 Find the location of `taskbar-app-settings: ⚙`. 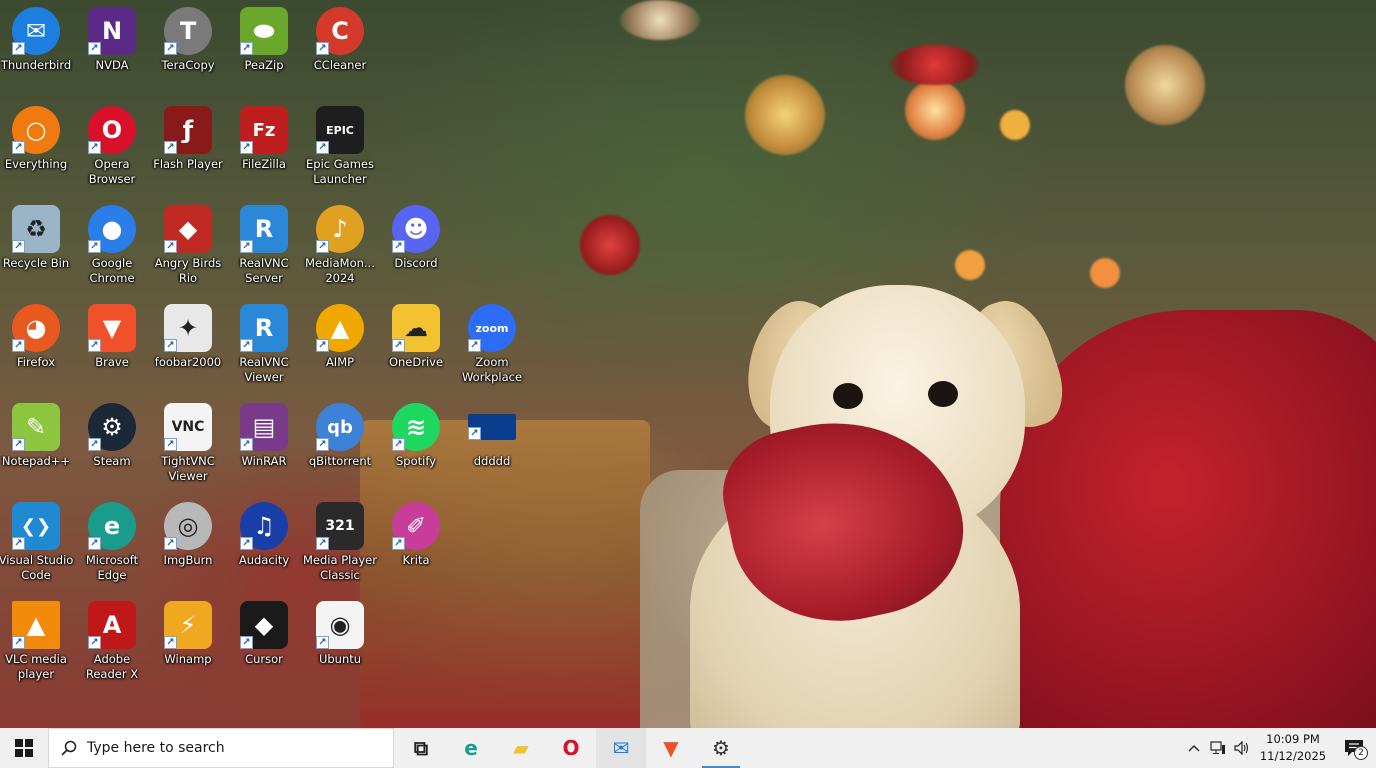

taskbar-app-settings: ⚙ is located at coordinates (721, 748).